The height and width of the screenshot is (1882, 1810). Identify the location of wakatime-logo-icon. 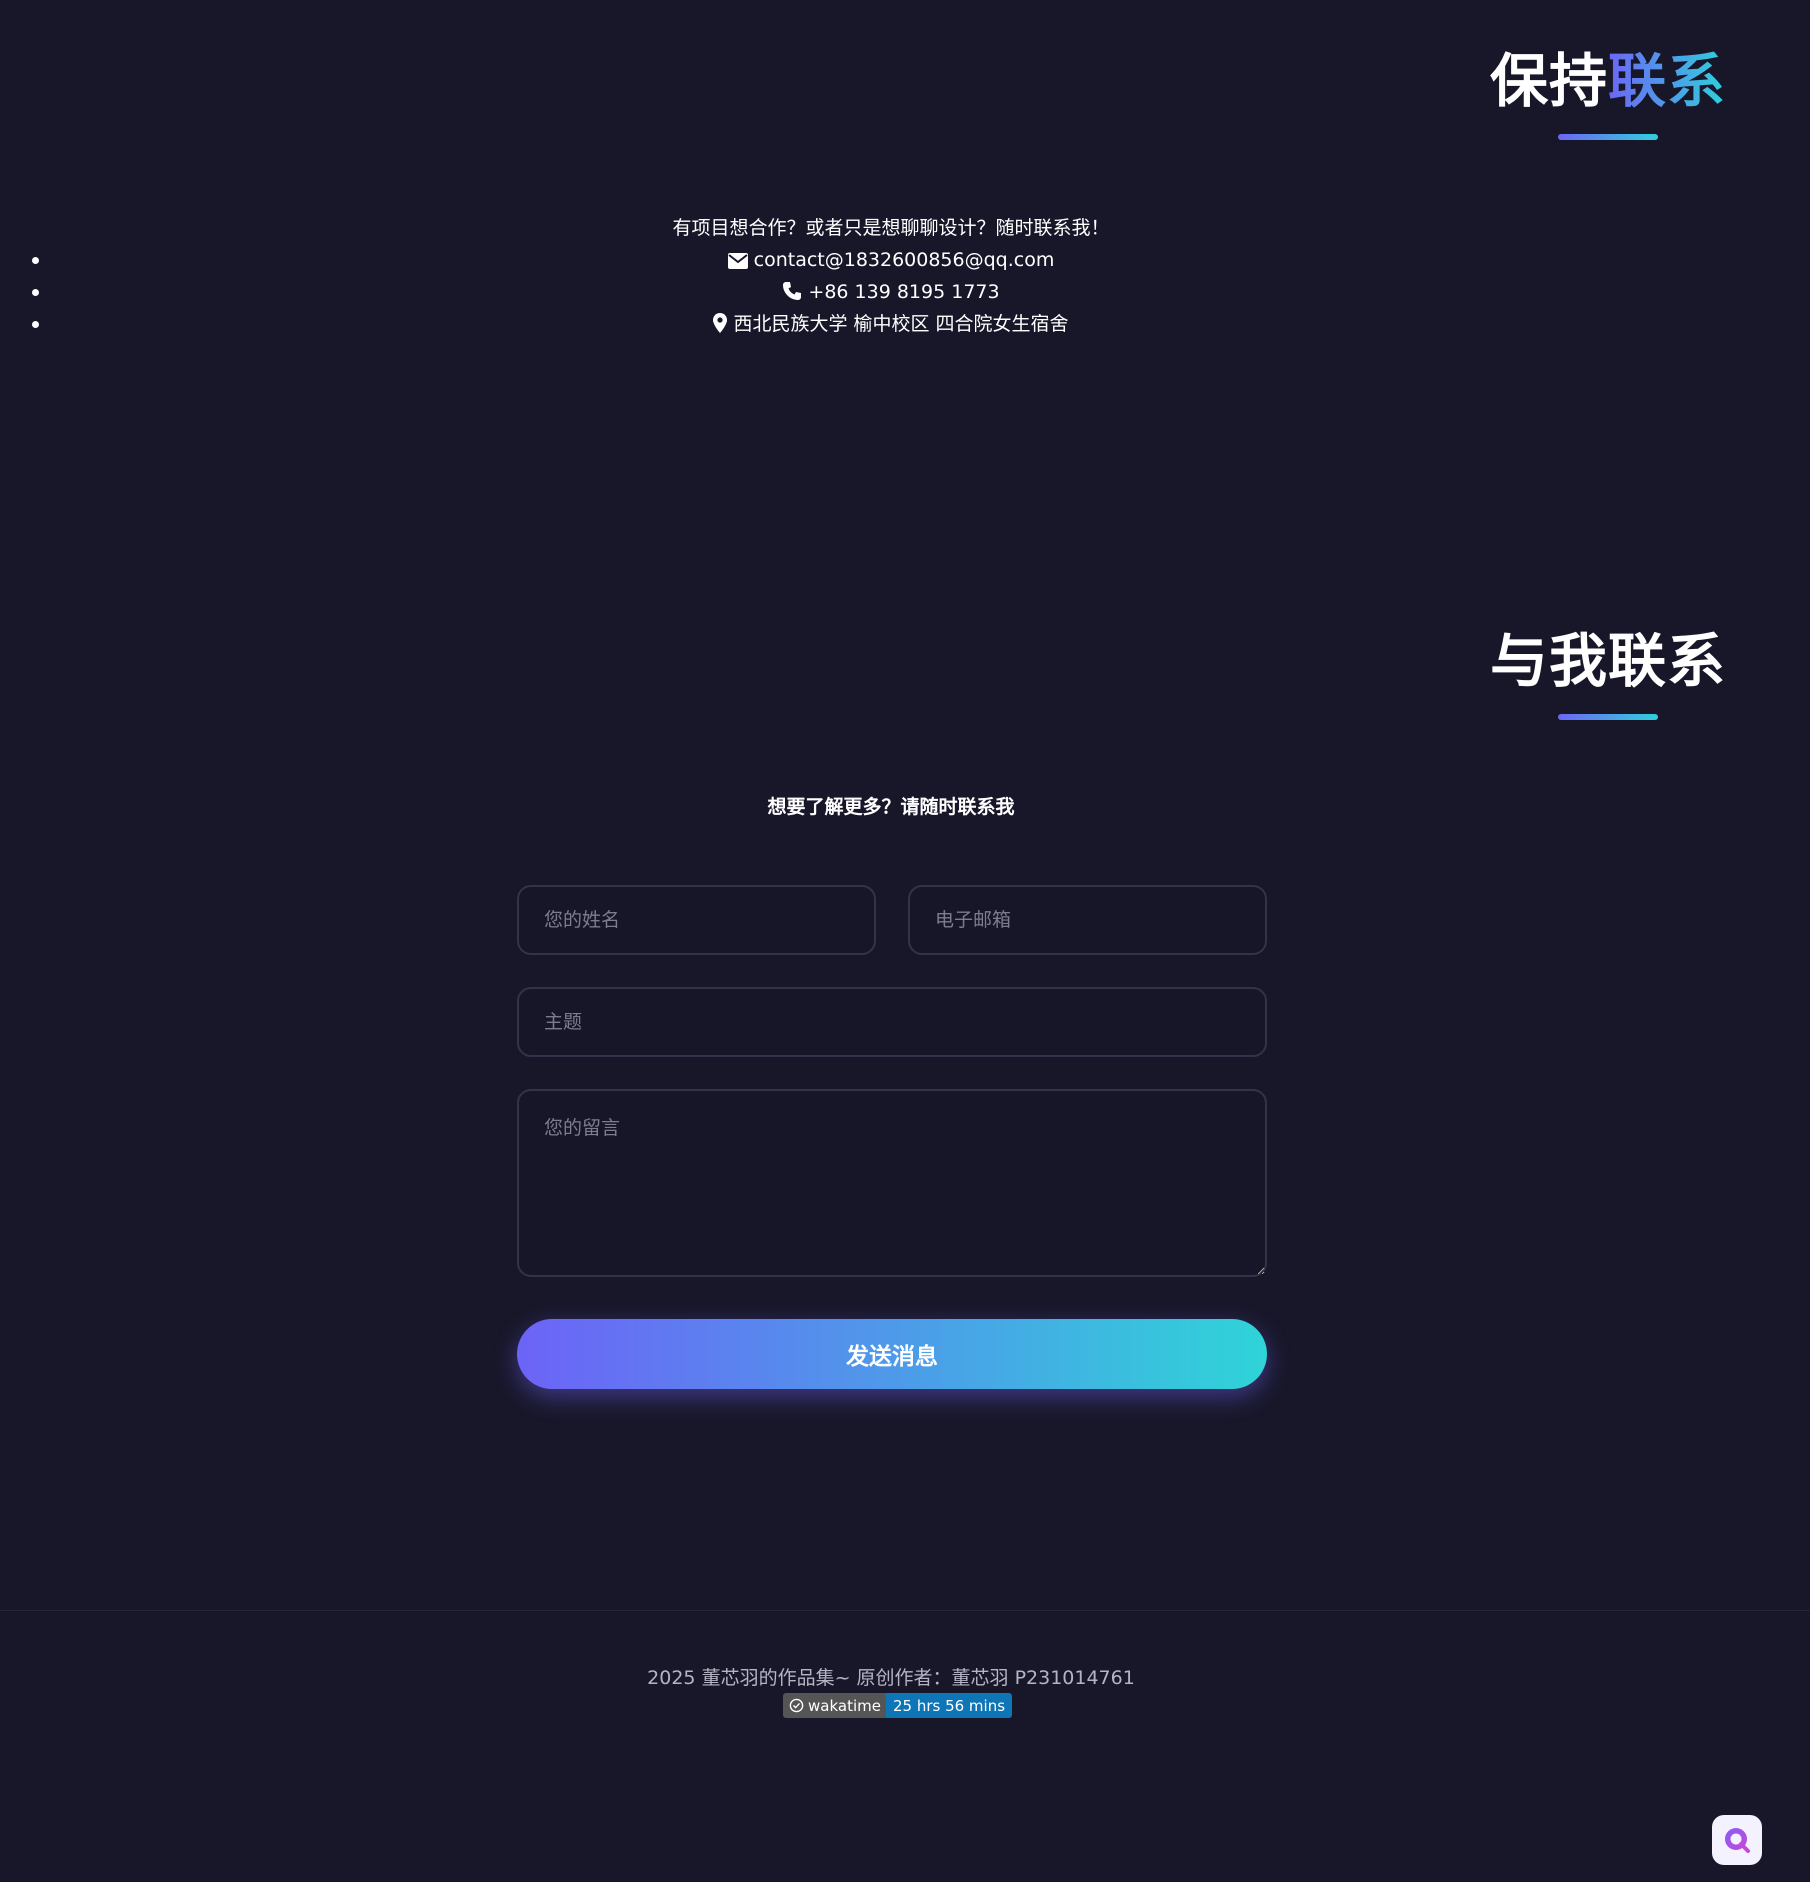
(796, 1705).